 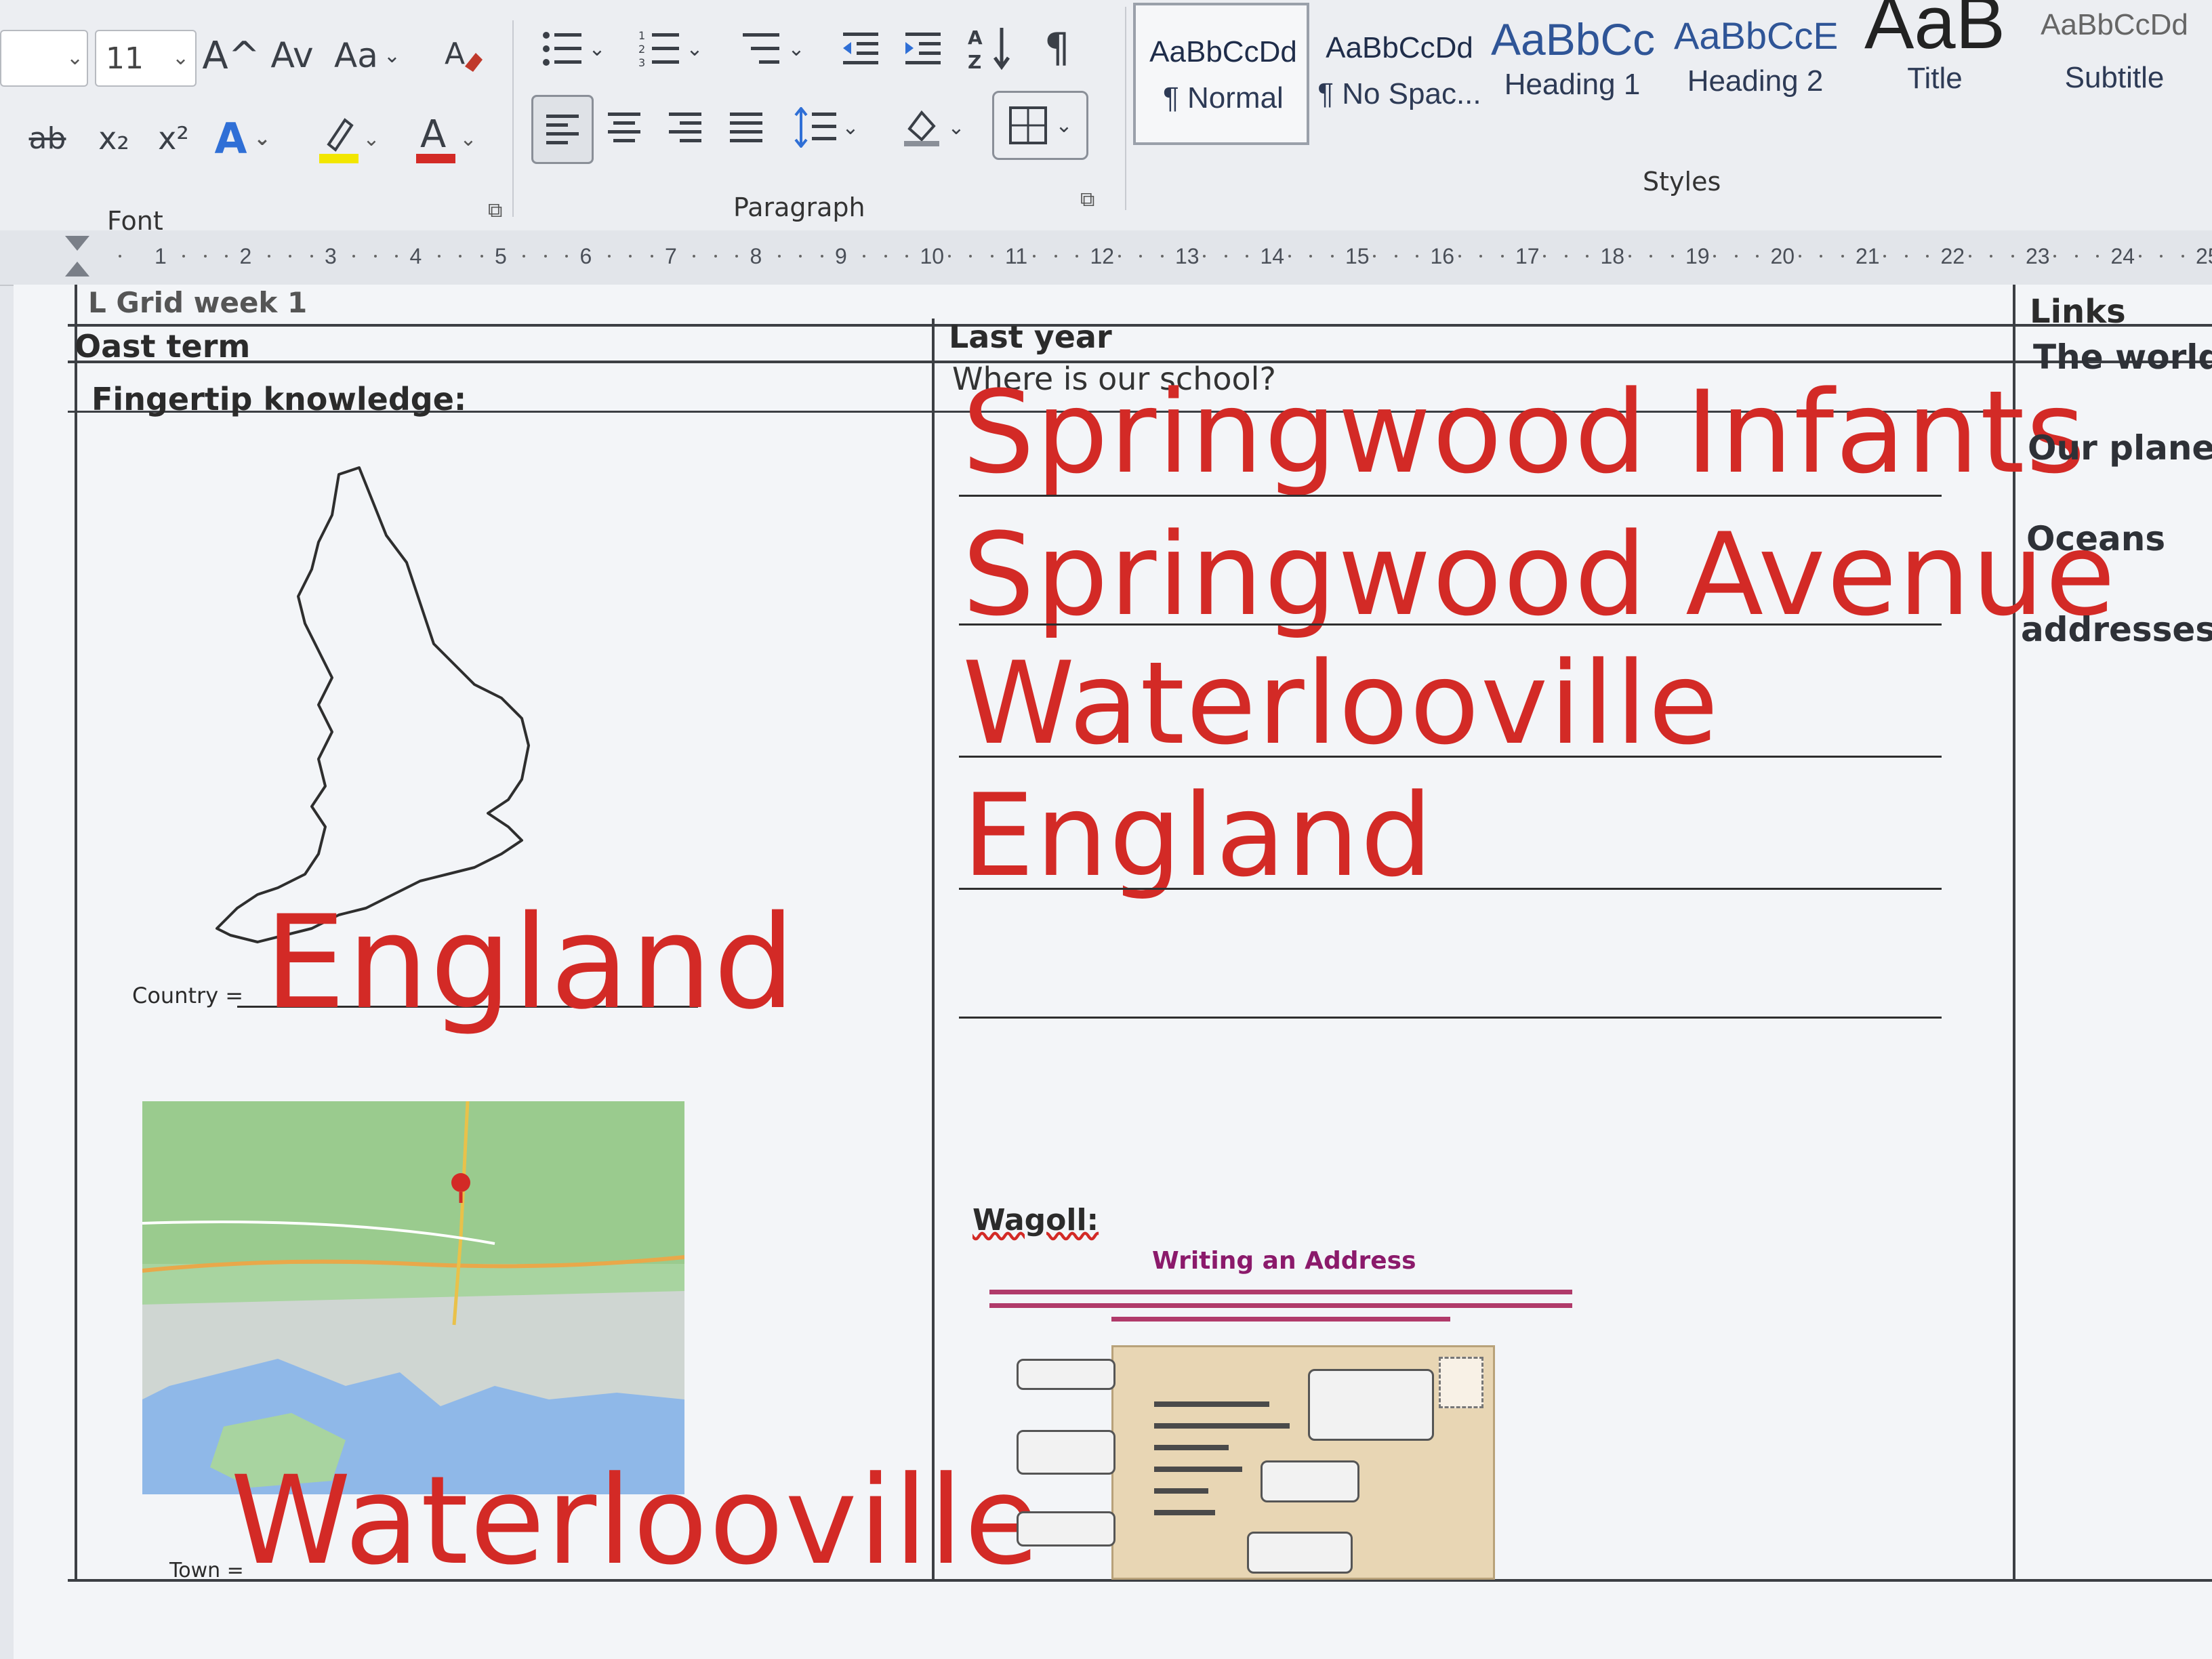 I want to click on ruler-number: 3, so click(x=331, y=256).